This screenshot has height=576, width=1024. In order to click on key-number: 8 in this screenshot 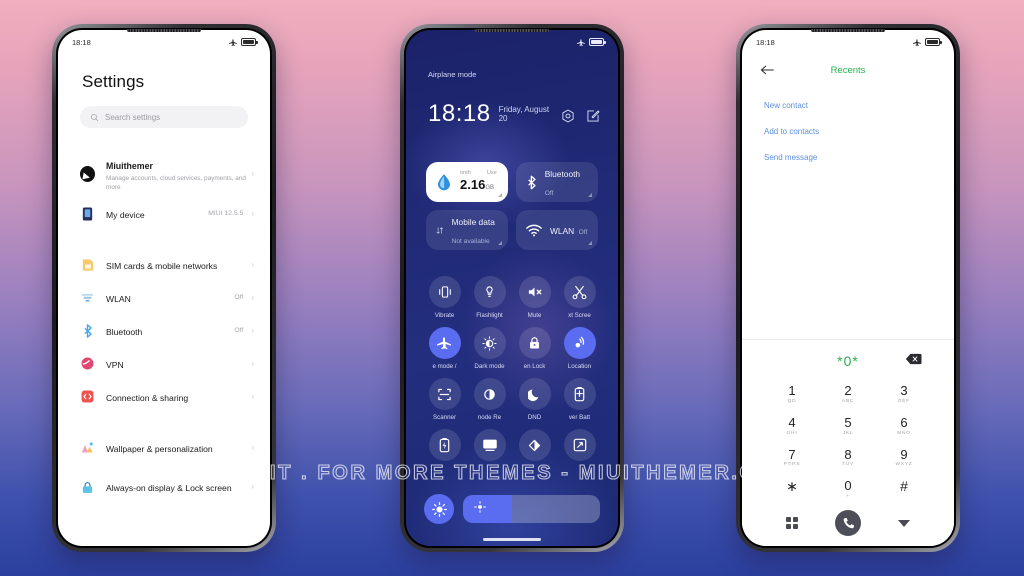, I will do `click(848, 454)`.